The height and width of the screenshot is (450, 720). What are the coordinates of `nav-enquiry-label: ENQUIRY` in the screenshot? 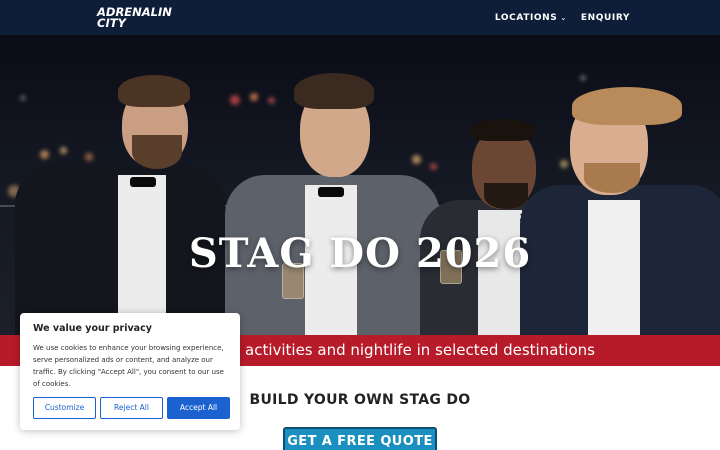 It's located at (605, 17).